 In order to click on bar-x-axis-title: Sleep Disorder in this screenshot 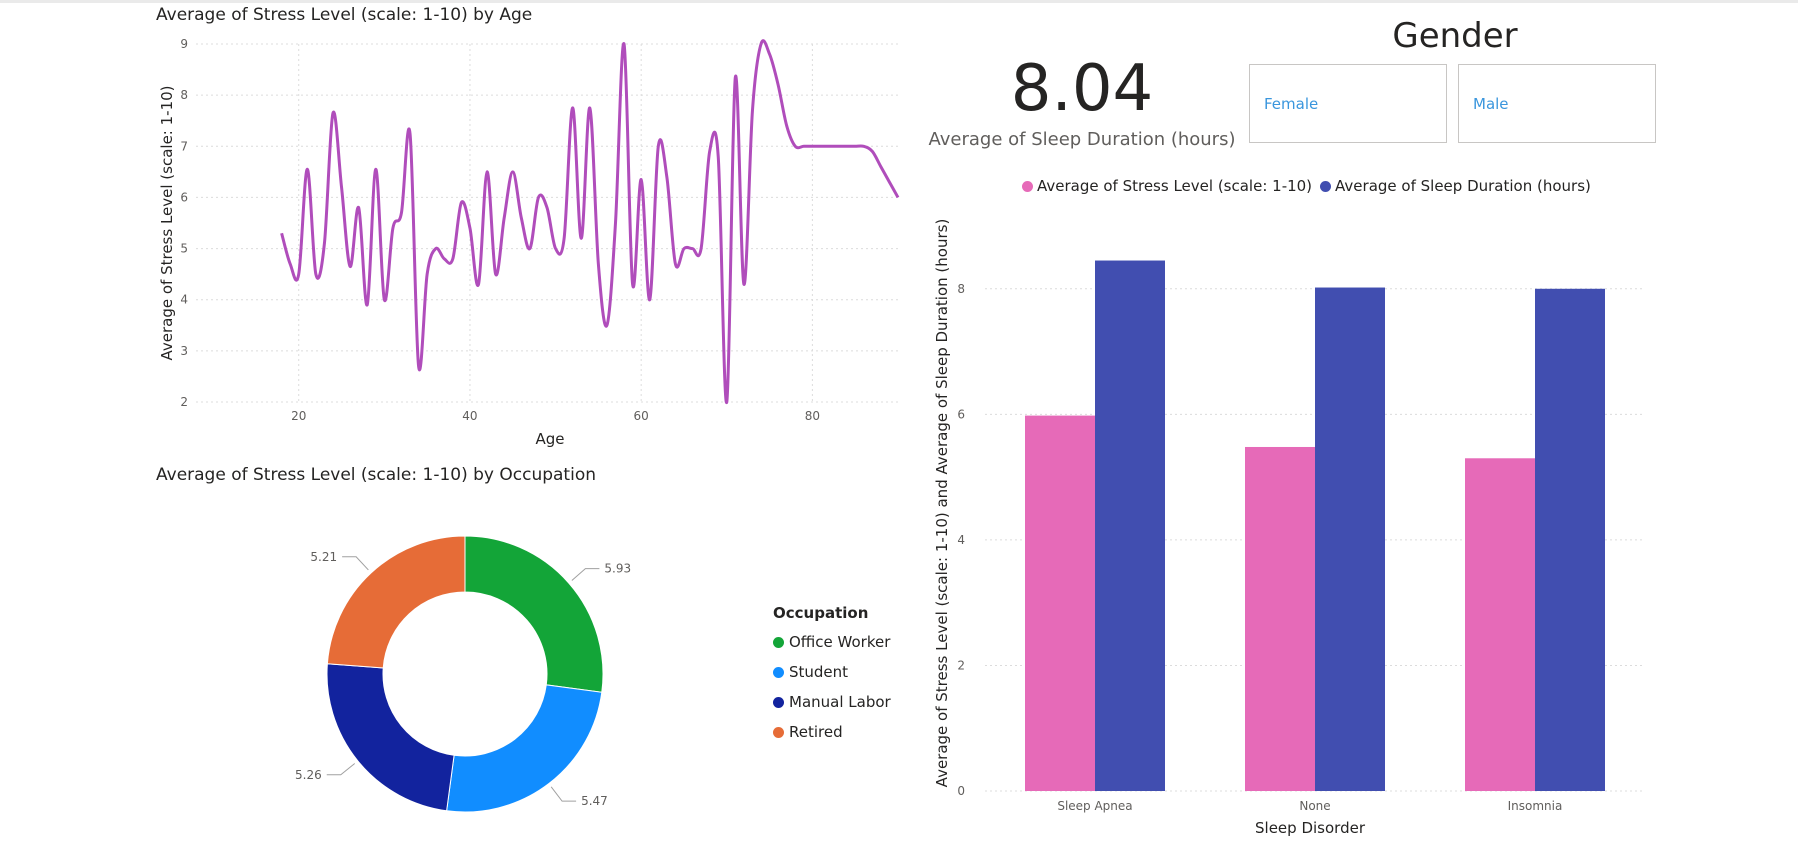, I will do `click(1310, 828)`.